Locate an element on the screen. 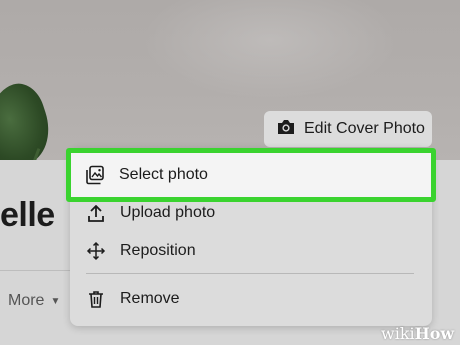 The width and height of the screenshot is (460, 345). watermark-suffix: How is located at coordinates (434, 333).